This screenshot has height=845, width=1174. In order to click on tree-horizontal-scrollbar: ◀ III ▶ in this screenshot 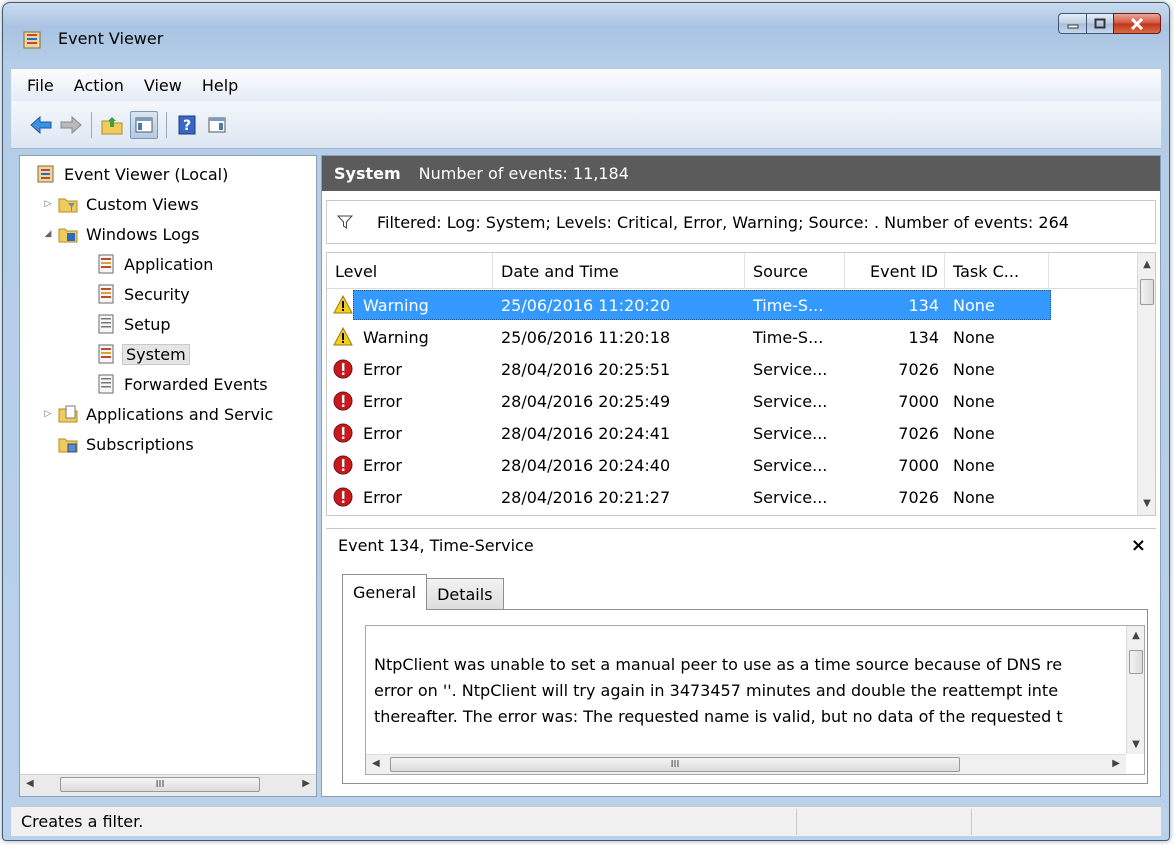, I will do `click(168, 785)`.